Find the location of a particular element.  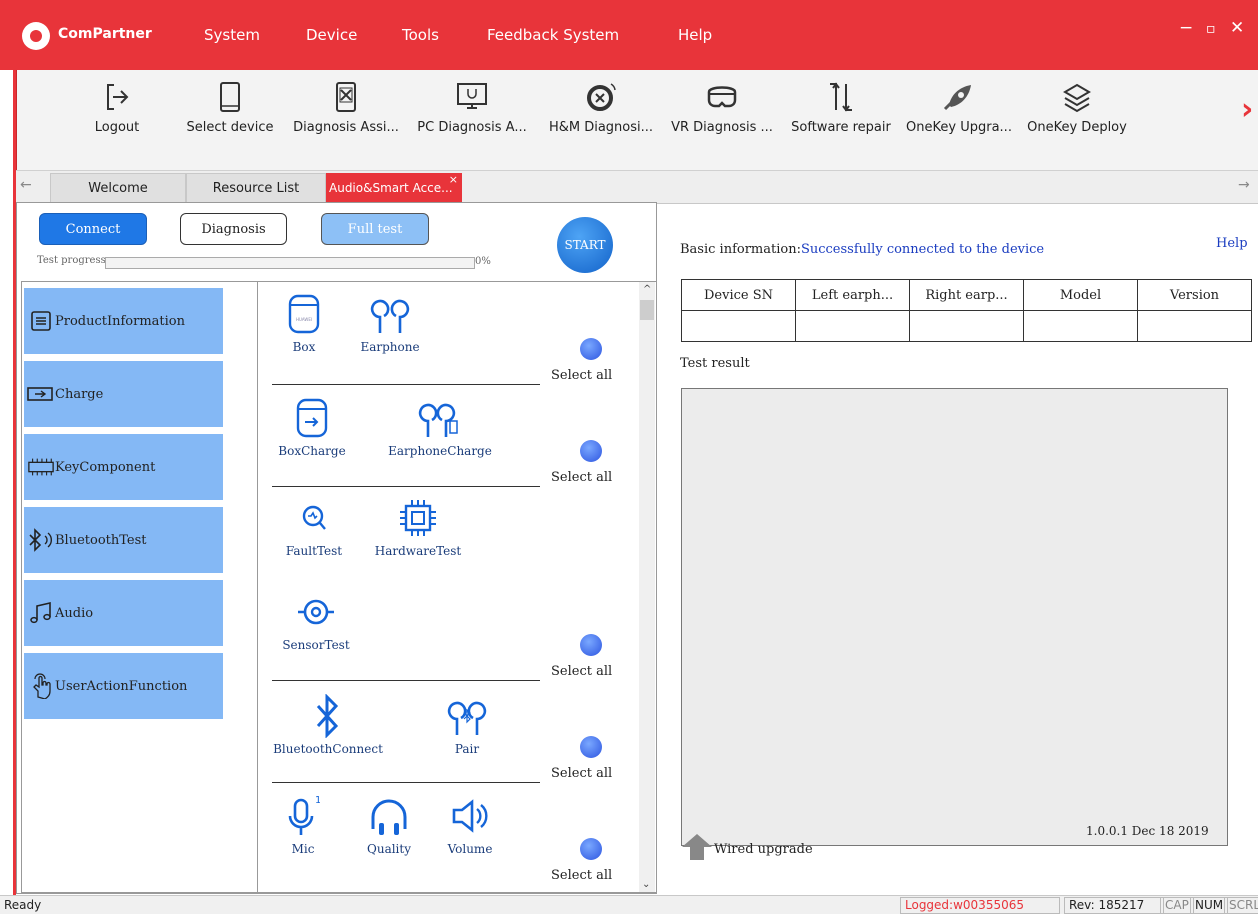

test-item-label: HardwareTest is located at coordinates (418, 551).